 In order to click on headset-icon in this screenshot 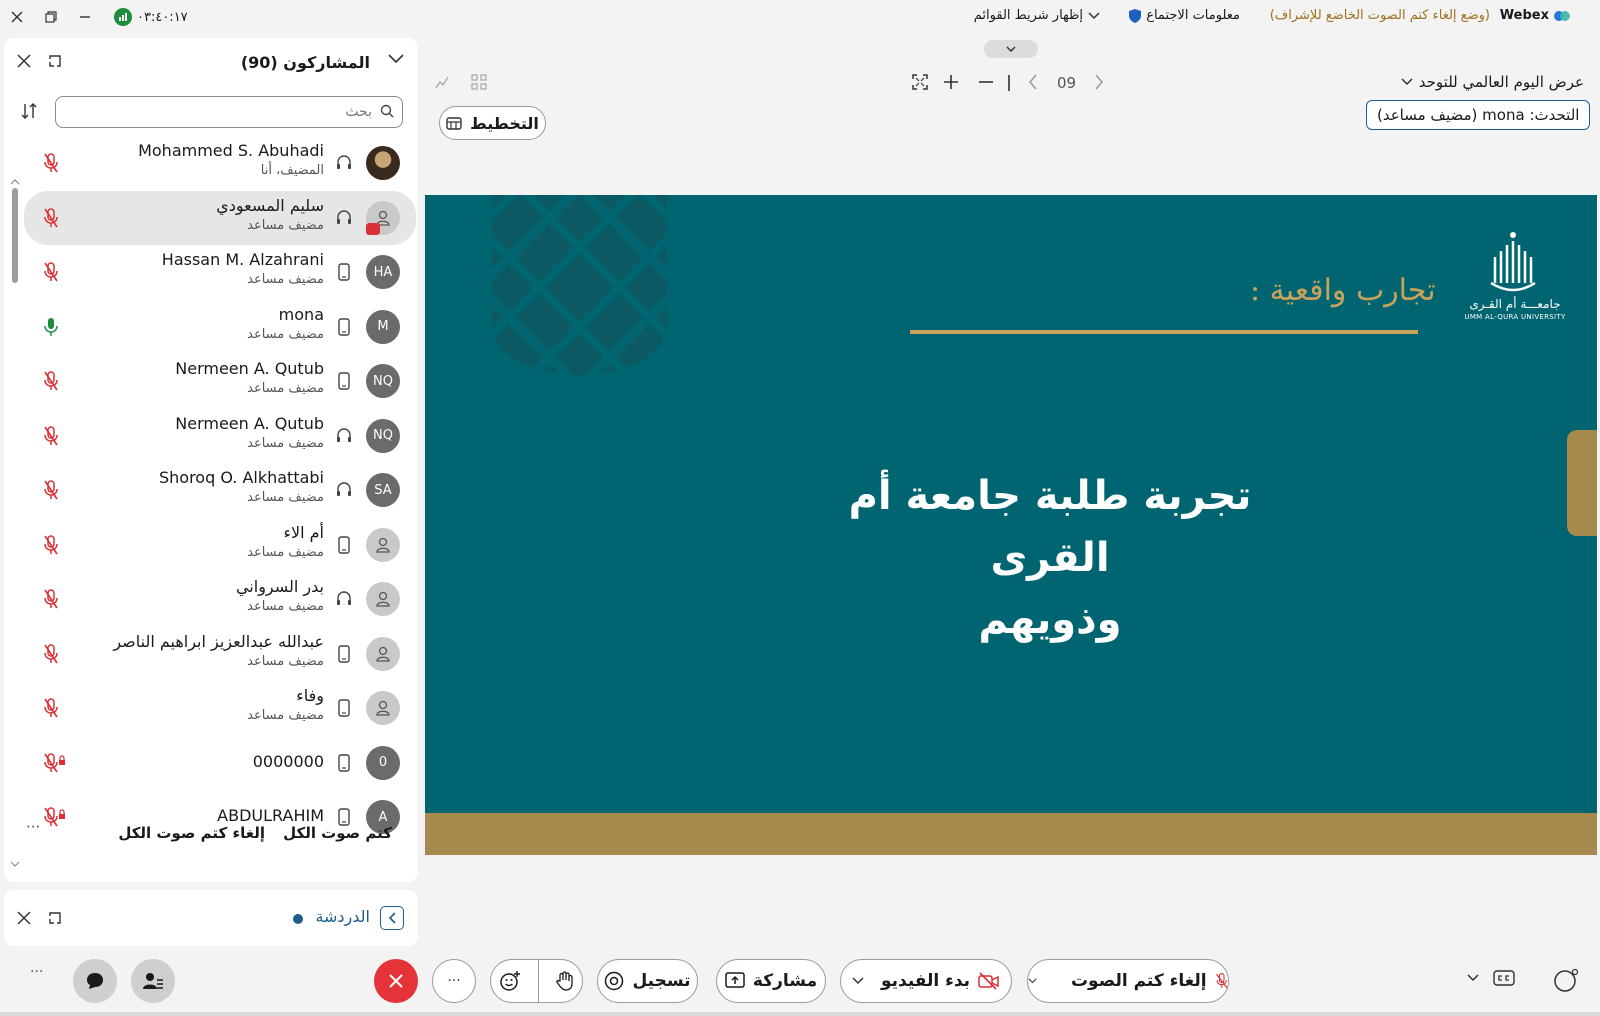, I will do `click(344, 436)`.